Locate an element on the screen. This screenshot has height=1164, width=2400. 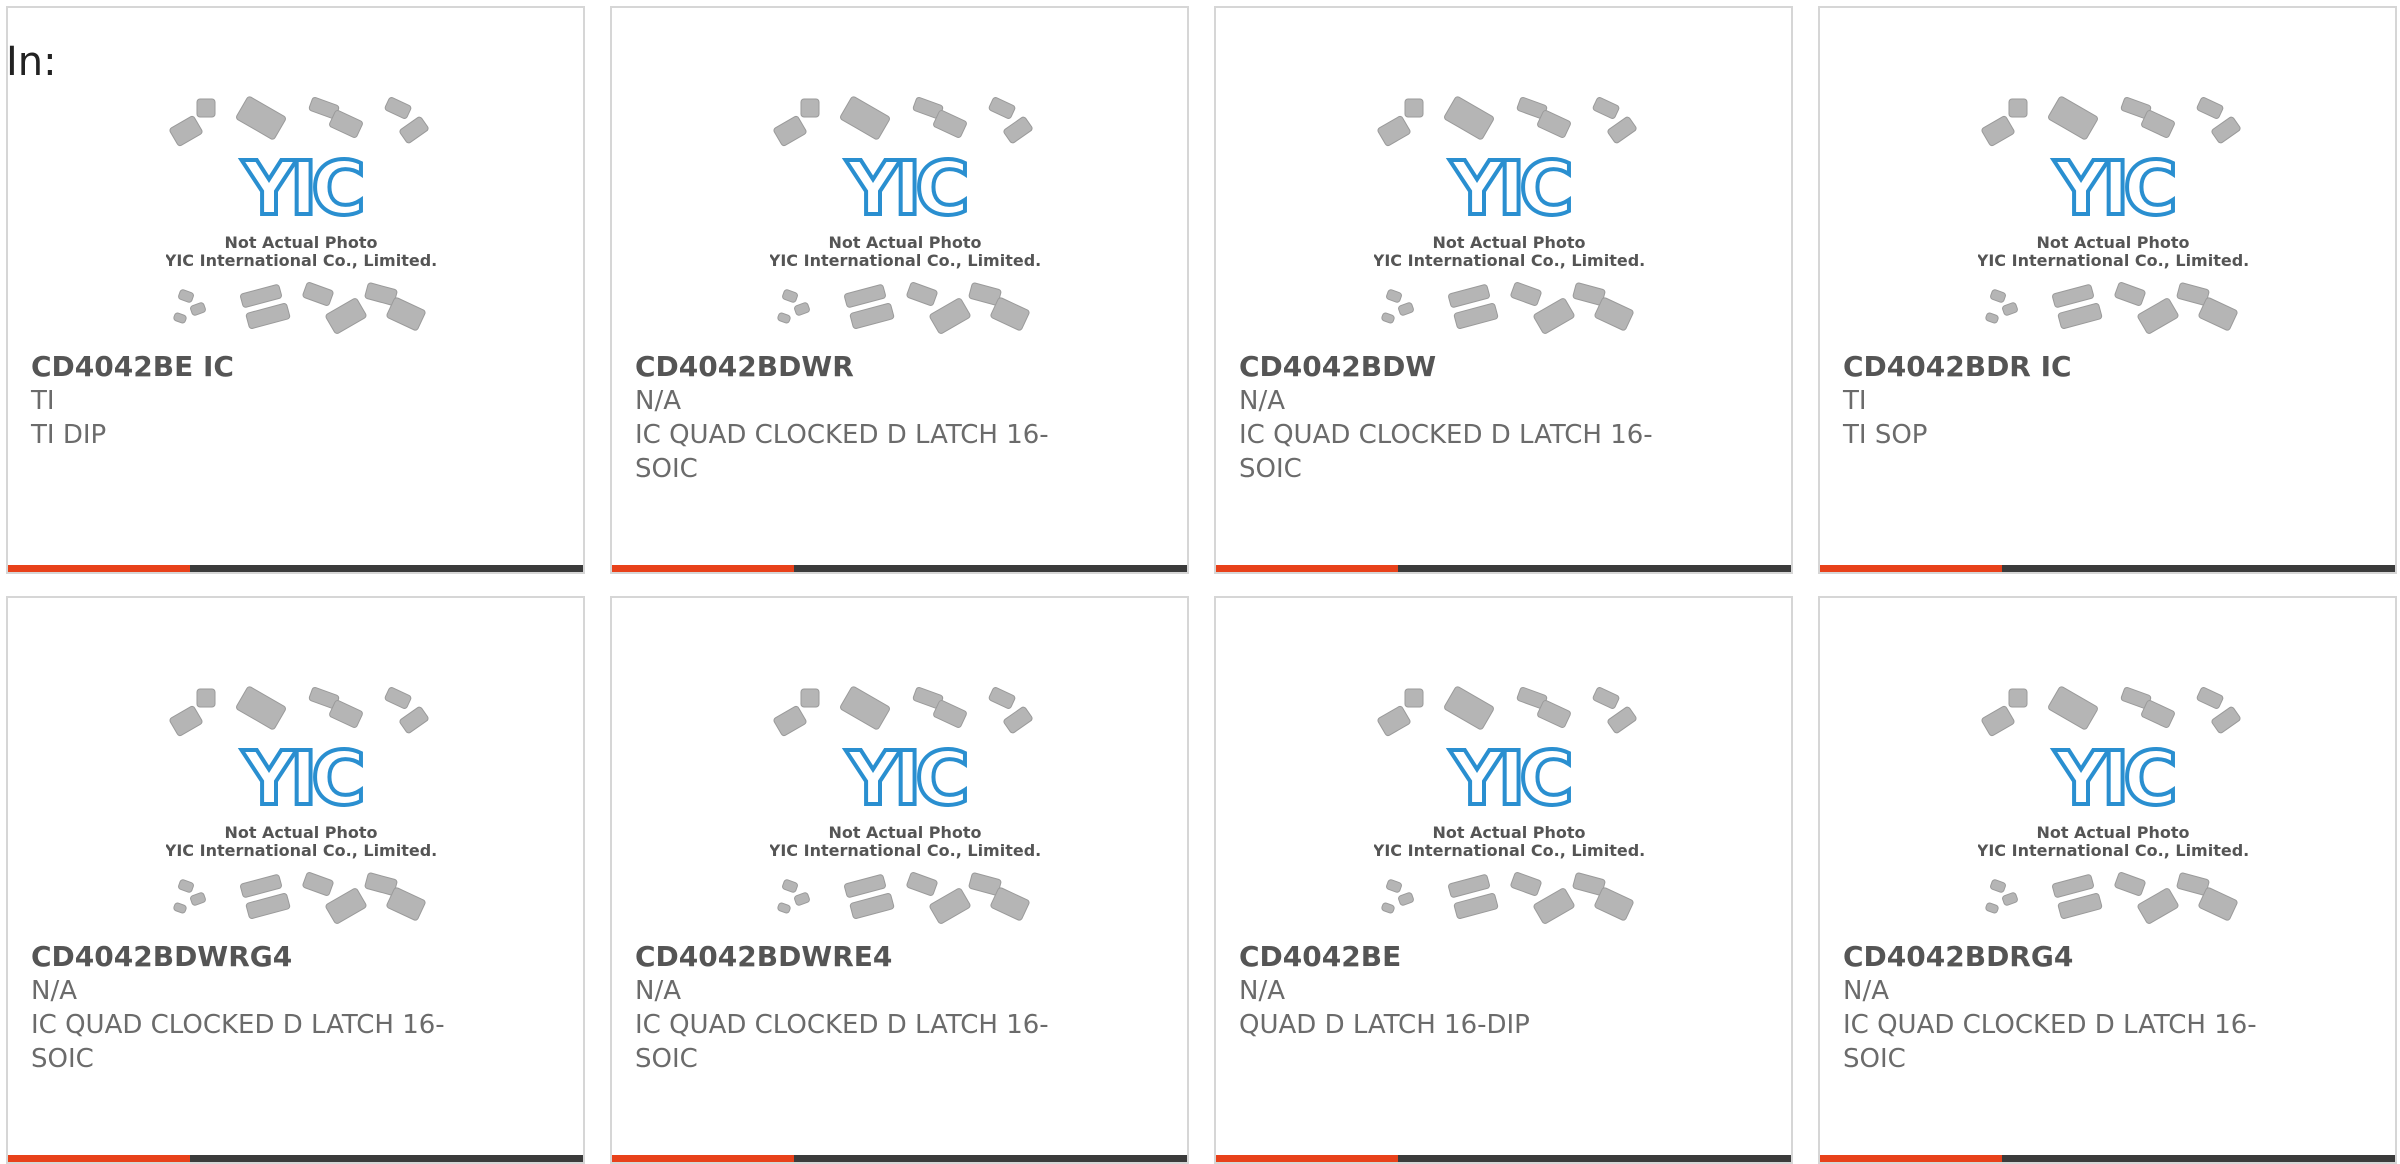
product-part-number: CD4042BDRG4 is located at coordinates (2103, 957).